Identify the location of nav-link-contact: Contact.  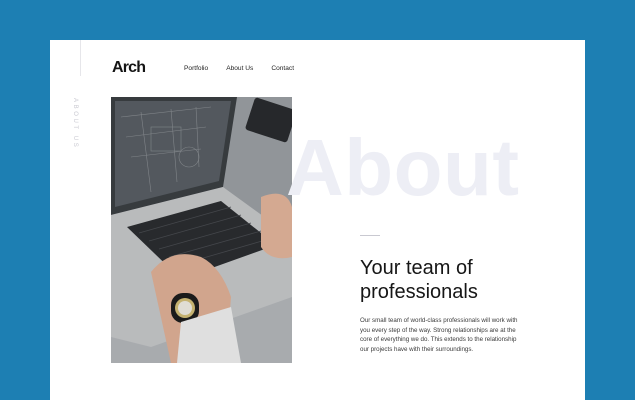
(282, 68).